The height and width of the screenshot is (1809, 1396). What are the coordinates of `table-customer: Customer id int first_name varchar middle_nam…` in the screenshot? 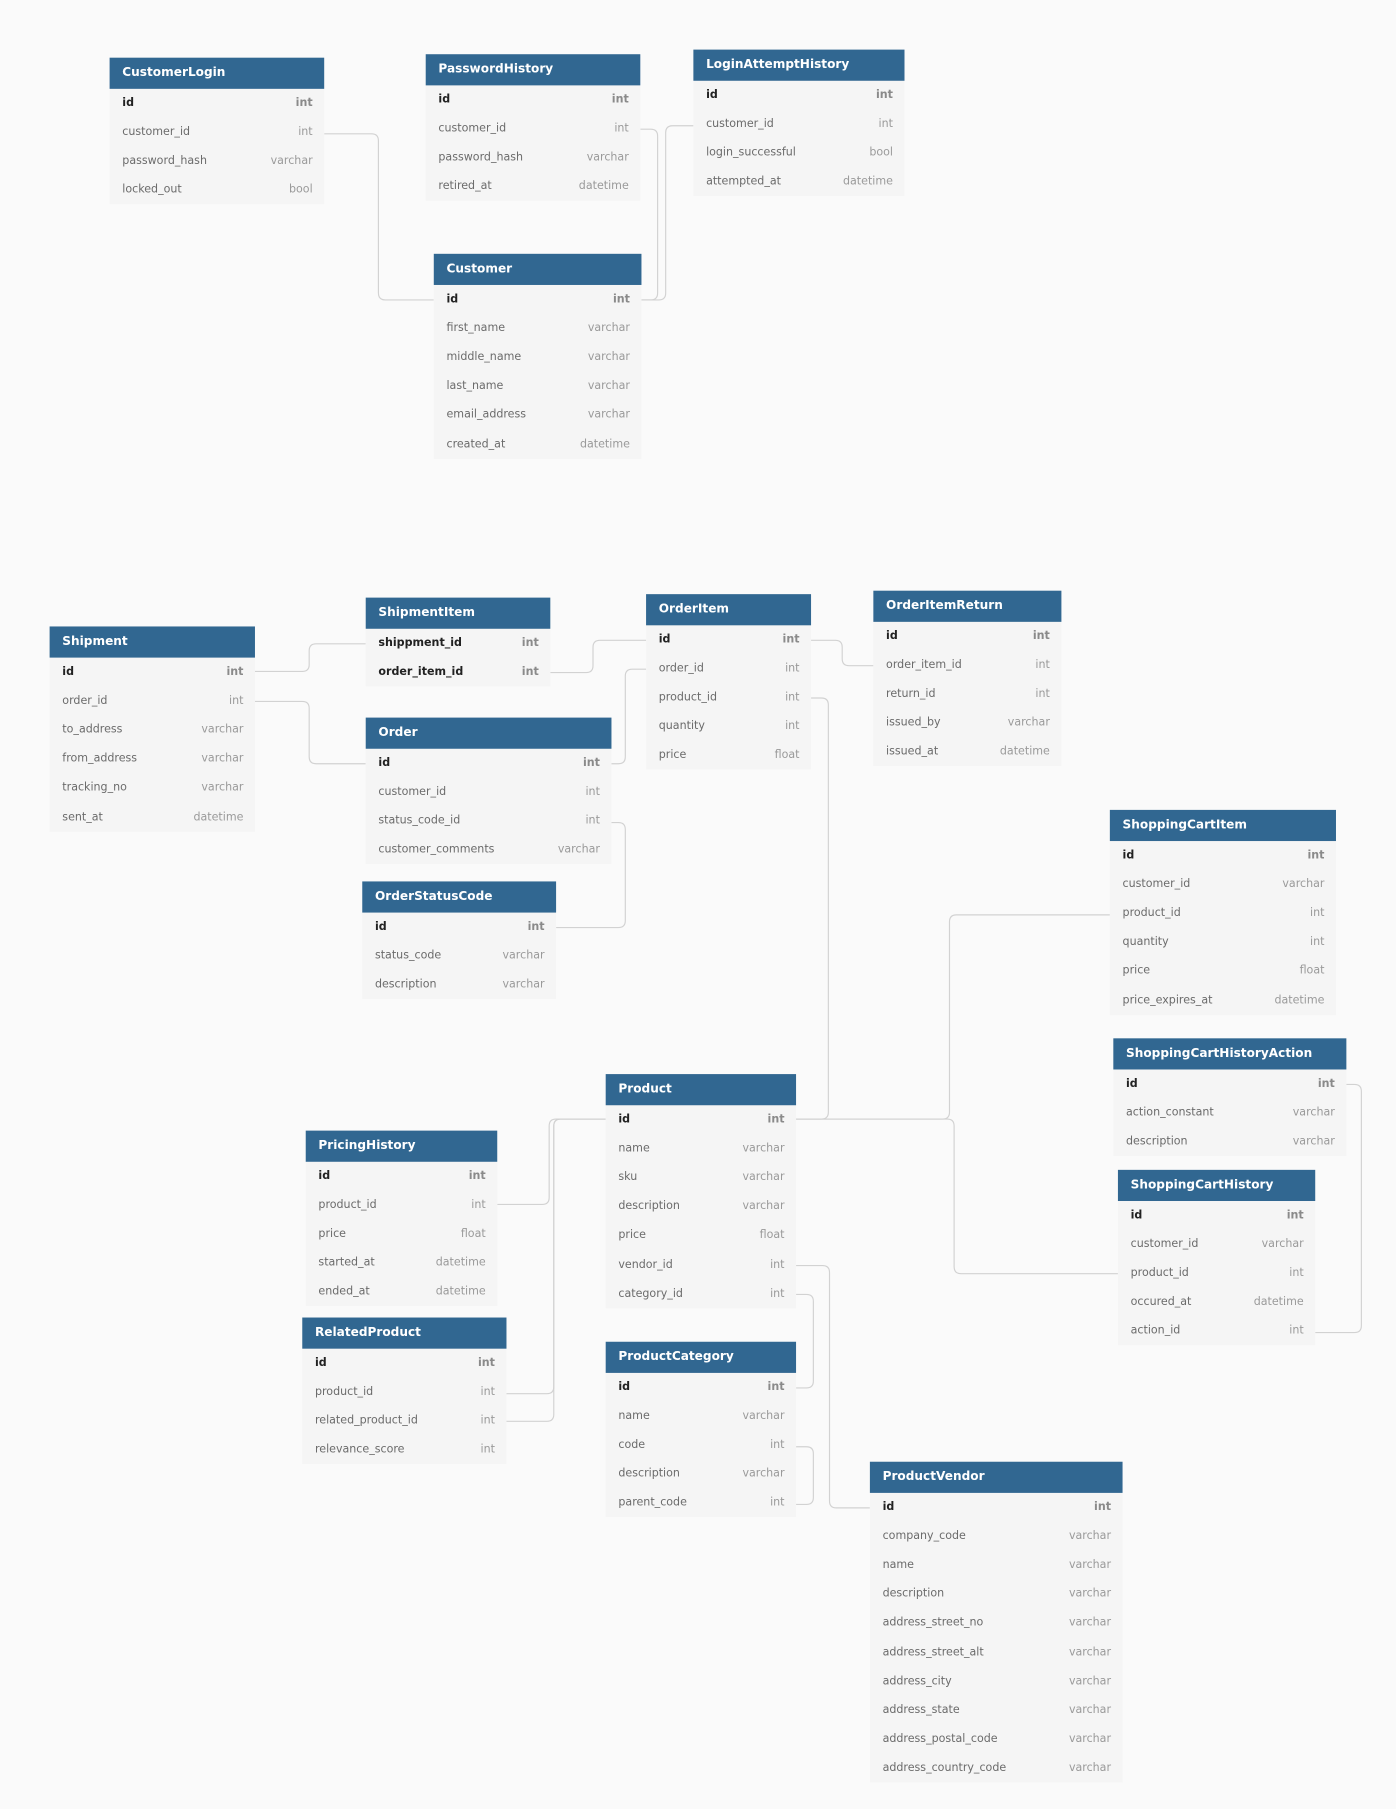 It's located at (537, 356).